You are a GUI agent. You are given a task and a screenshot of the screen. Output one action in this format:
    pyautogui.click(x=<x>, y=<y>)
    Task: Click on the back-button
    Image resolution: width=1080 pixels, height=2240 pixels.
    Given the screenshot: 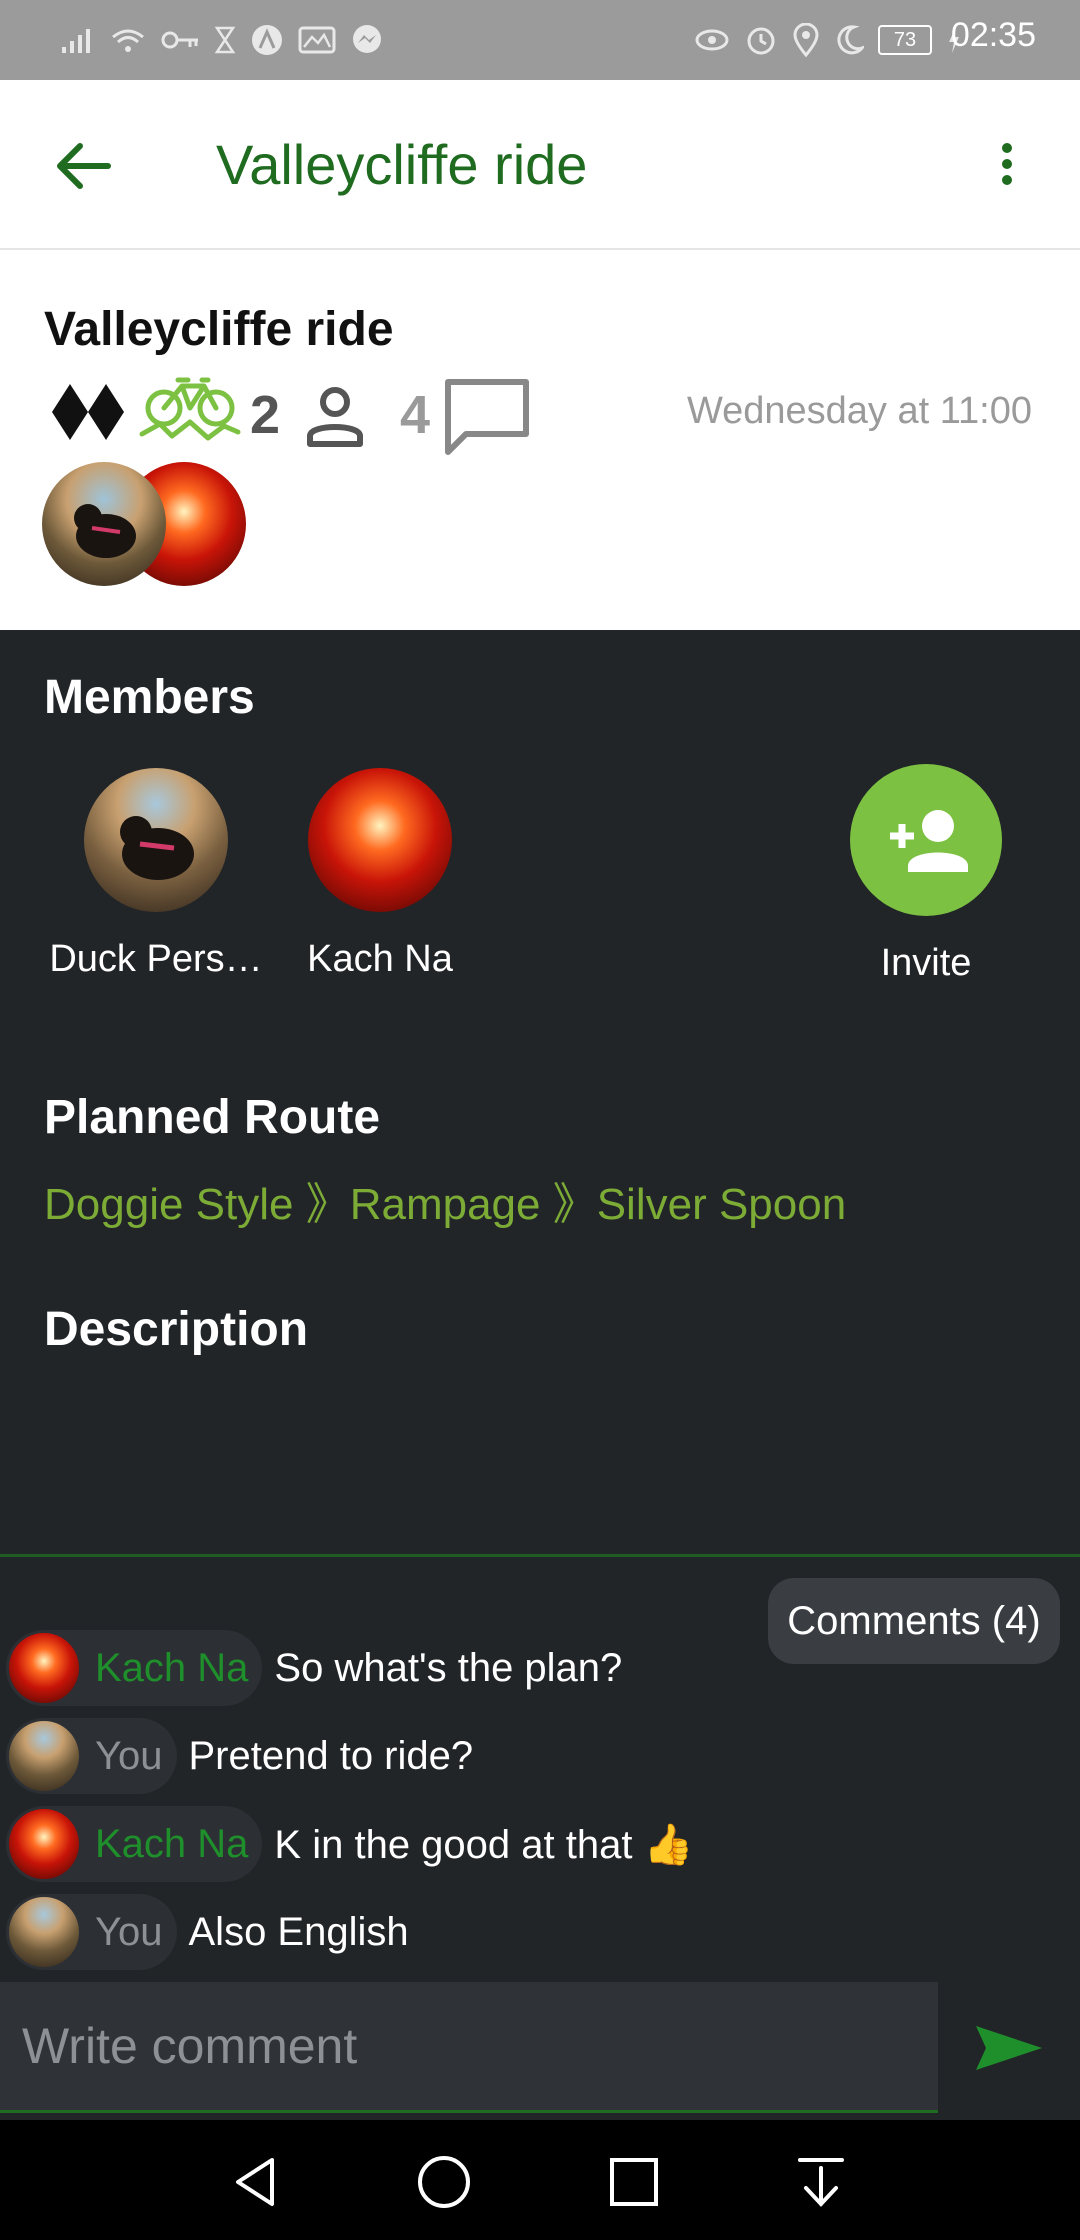 What is the action you would take?
    pyautogui.click(x=84, y=166)
    